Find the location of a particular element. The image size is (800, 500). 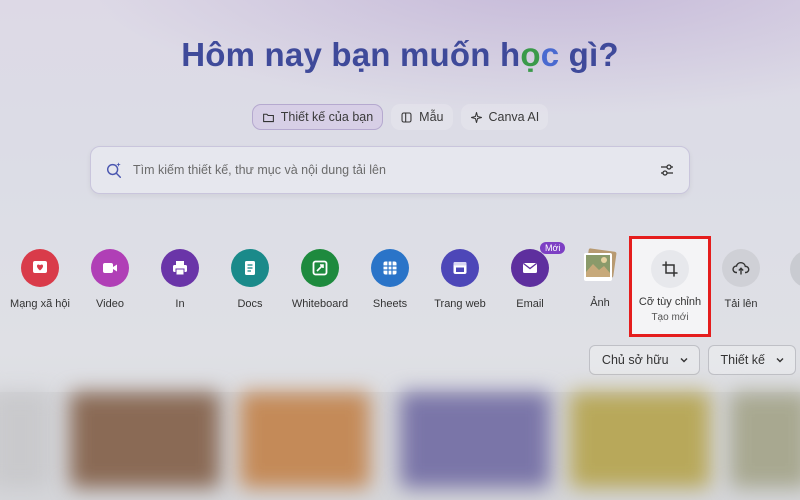

category-sheets: Sheets is located at coordinates (390, 279).